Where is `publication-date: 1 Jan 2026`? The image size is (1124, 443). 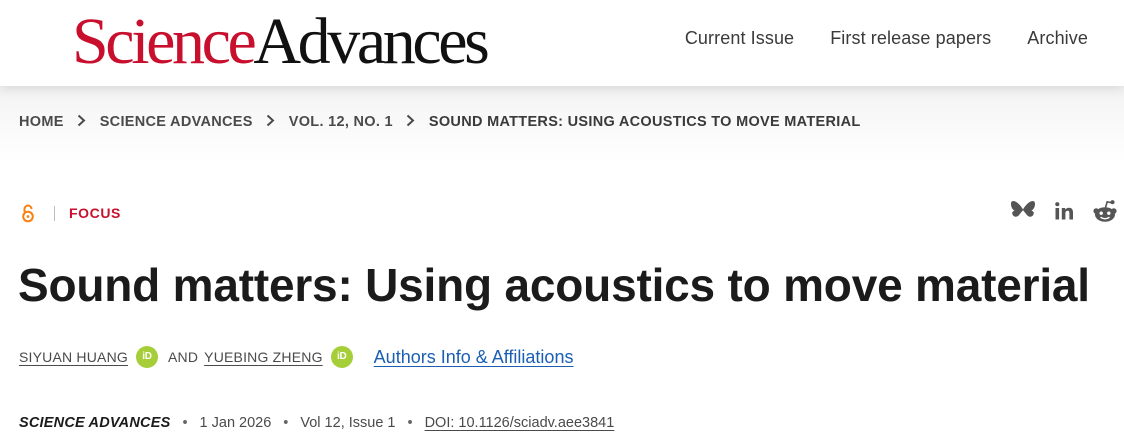 publication-date: 1 Jan 2026 is located at coordinates (235, 423).